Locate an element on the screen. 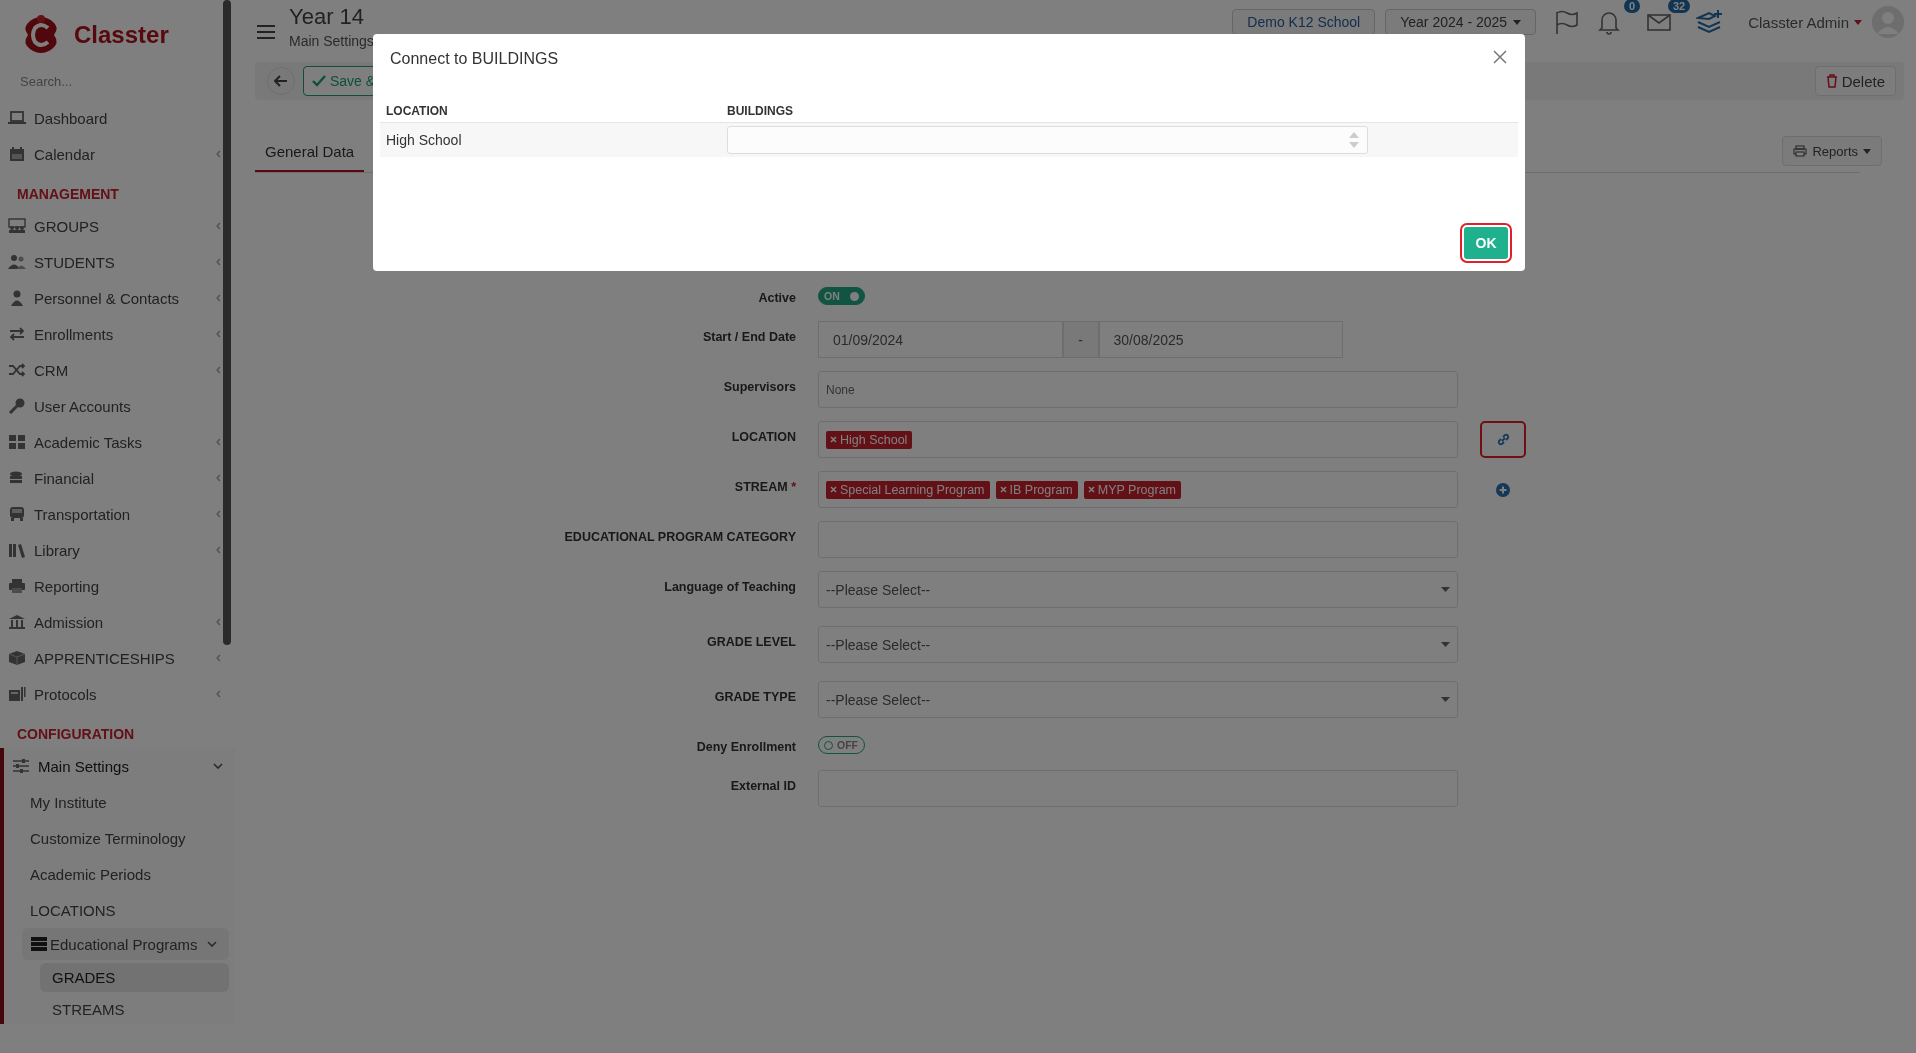 The image size is (1916, 1053). field-label: EDUCATIONAL PROGRAM CATEGORY is located at coordinates (679, 537).